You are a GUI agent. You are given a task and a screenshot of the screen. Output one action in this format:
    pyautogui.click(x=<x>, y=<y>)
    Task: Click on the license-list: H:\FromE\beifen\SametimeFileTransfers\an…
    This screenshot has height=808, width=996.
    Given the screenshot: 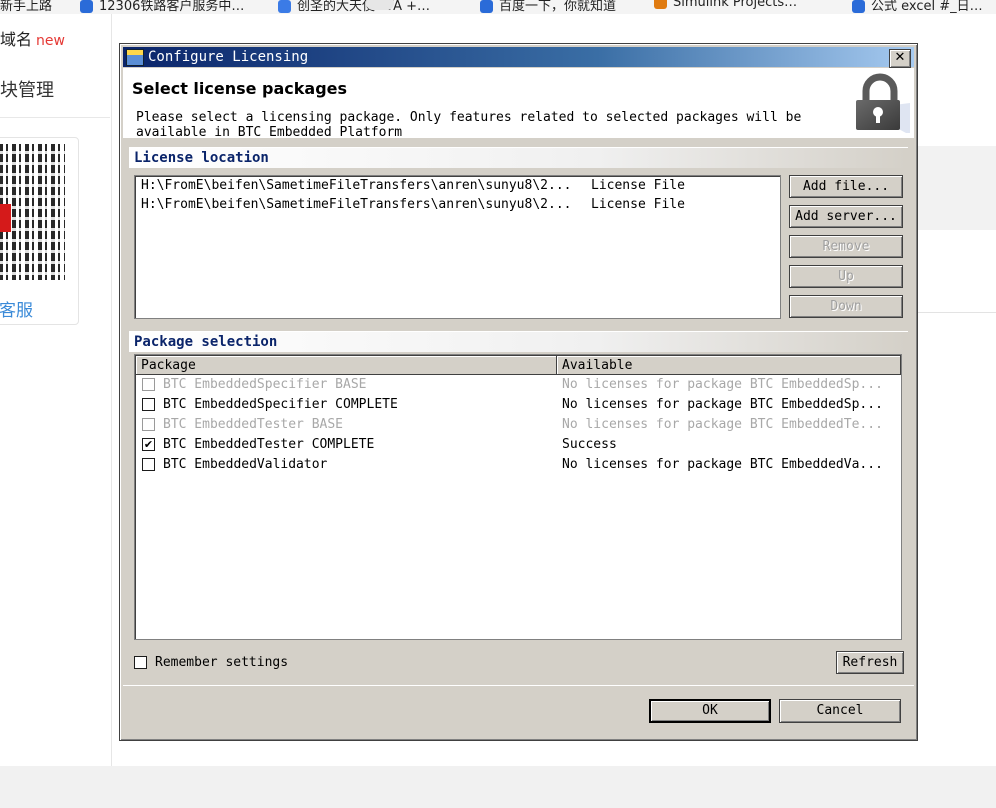 What is the action you would take?
    pyautogui.click(x=457, y=247)
    